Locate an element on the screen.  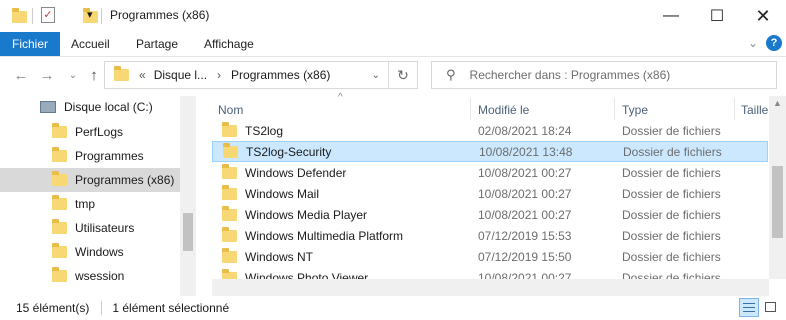
search-input: ⚲ Rechercher dans : Programmes (x86) is located at coordinates (604, 75).